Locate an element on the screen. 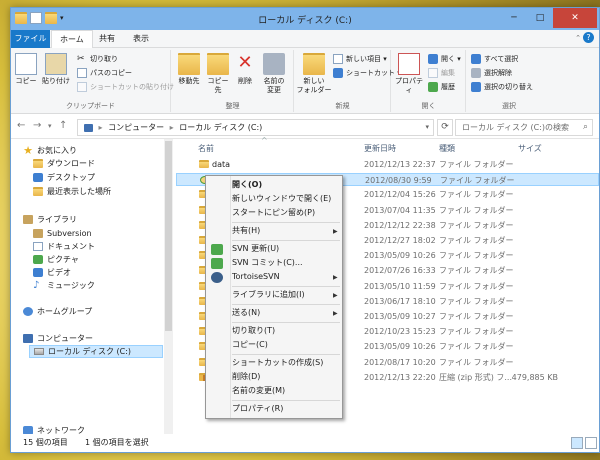  menu-create-shortcut: ショートカットの作成(S) is located at coordinates (277, 363).